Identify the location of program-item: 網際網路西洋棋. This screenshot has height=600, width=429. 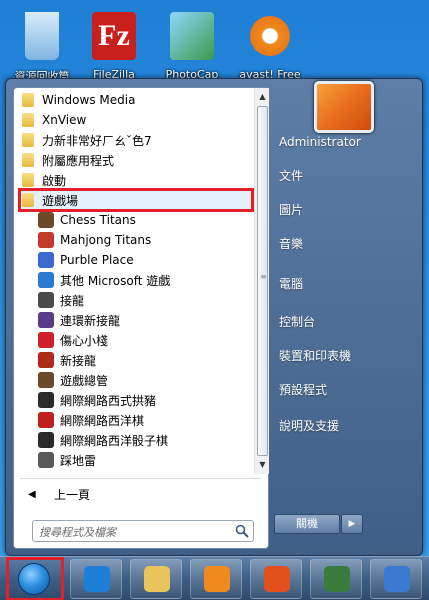
(145, 420).